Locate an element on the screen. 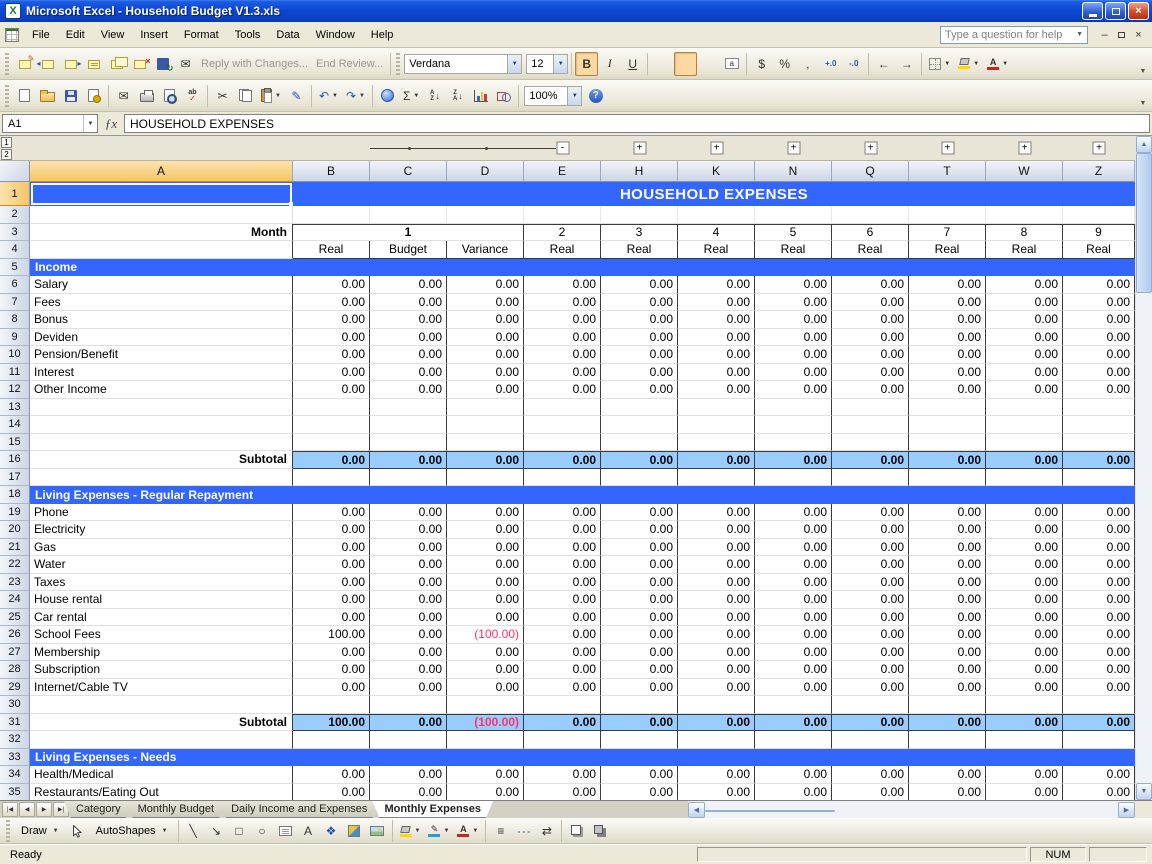 This screenshot has width=1152, height=864. cell-D16: 0.00 is located at coordinates (485, 460).